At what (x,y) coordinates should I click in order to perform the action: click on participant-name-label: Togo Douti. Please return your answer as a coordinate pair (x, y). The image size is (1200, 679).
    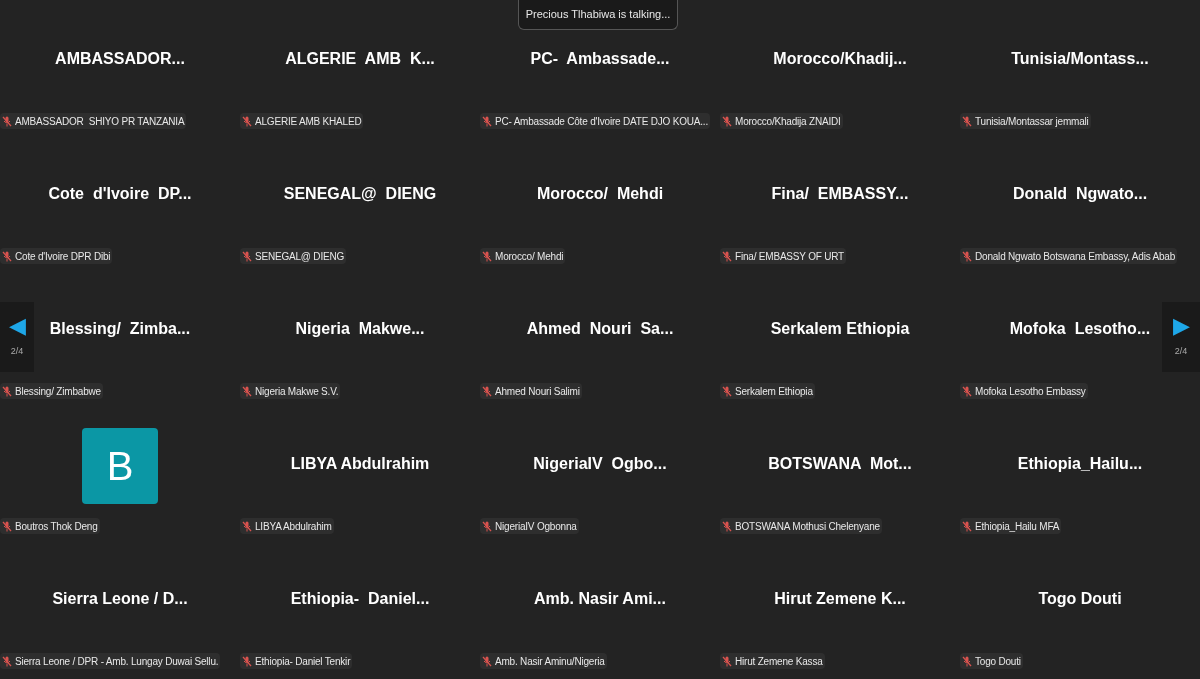
    Looking at the image, I should click on (991, 661).